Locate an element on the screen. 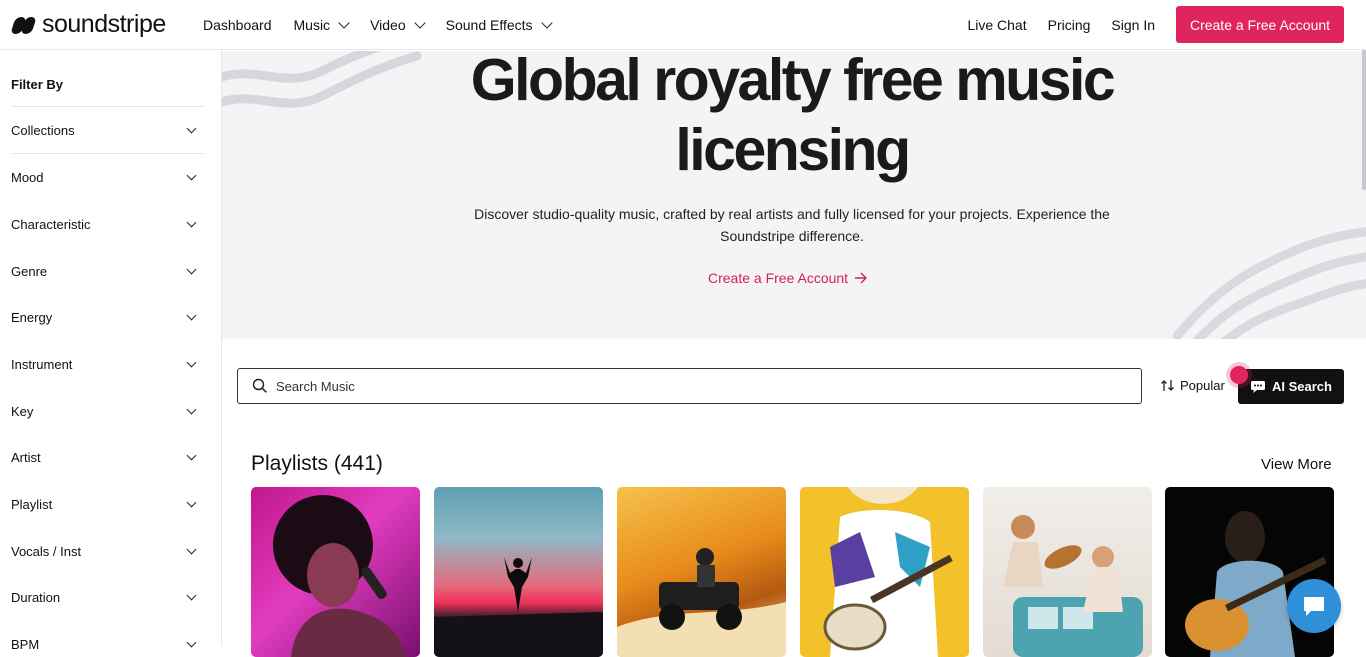 This screenshot has width=1366, height=657. chat-bubble-icon is located at coordinates (1314, 606).